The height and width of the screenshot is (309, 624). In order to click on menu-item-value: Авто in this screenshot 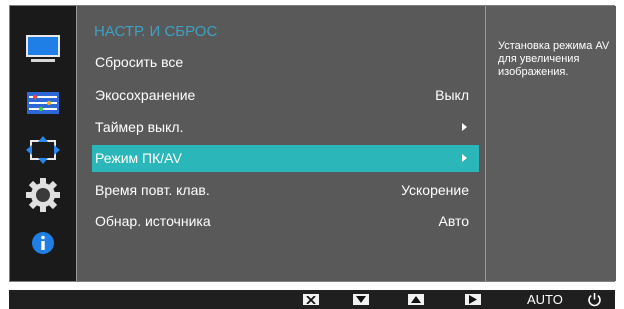, I will do `click(453, 221)`.